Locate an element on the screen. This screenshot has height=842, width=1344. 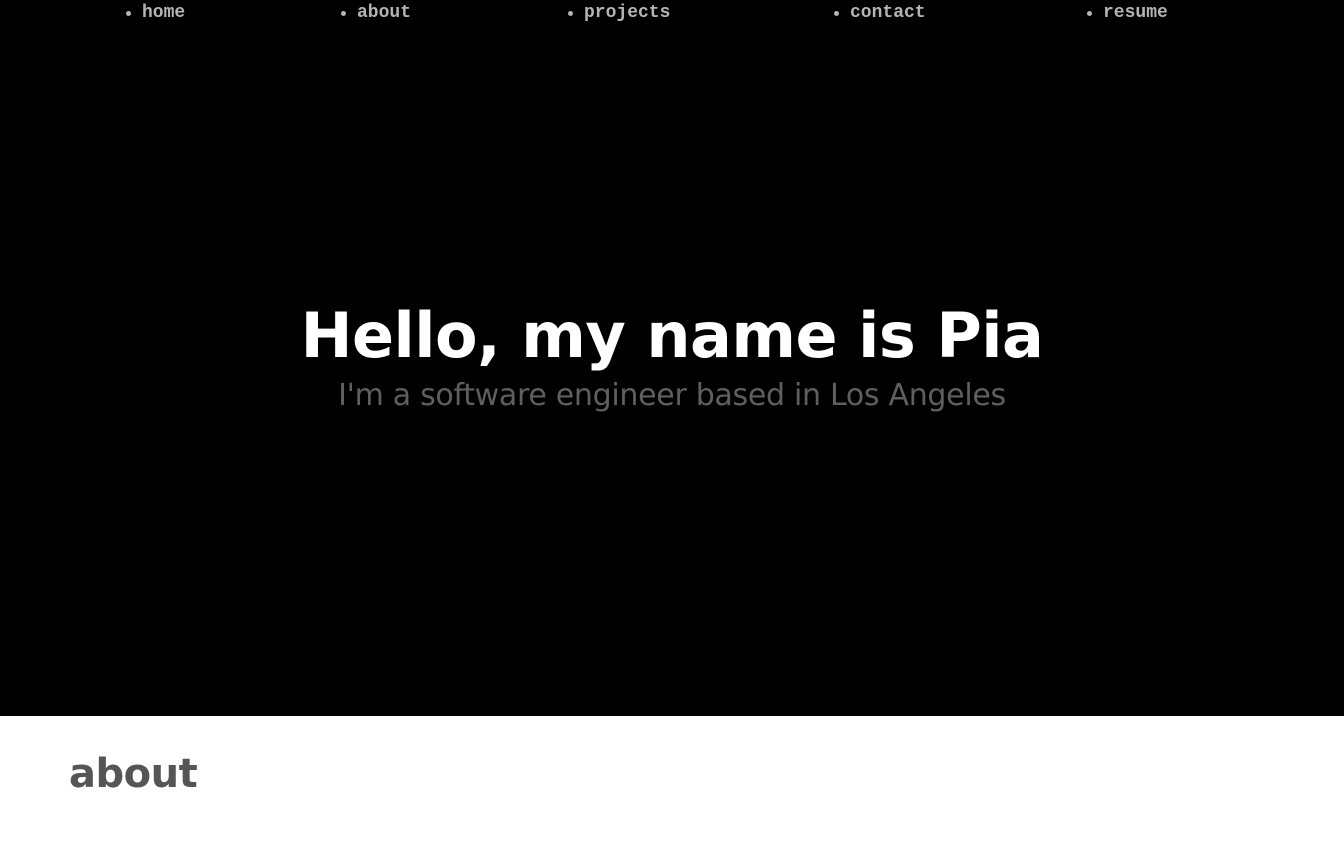
about-section: about is located at coordinates (672, 779).